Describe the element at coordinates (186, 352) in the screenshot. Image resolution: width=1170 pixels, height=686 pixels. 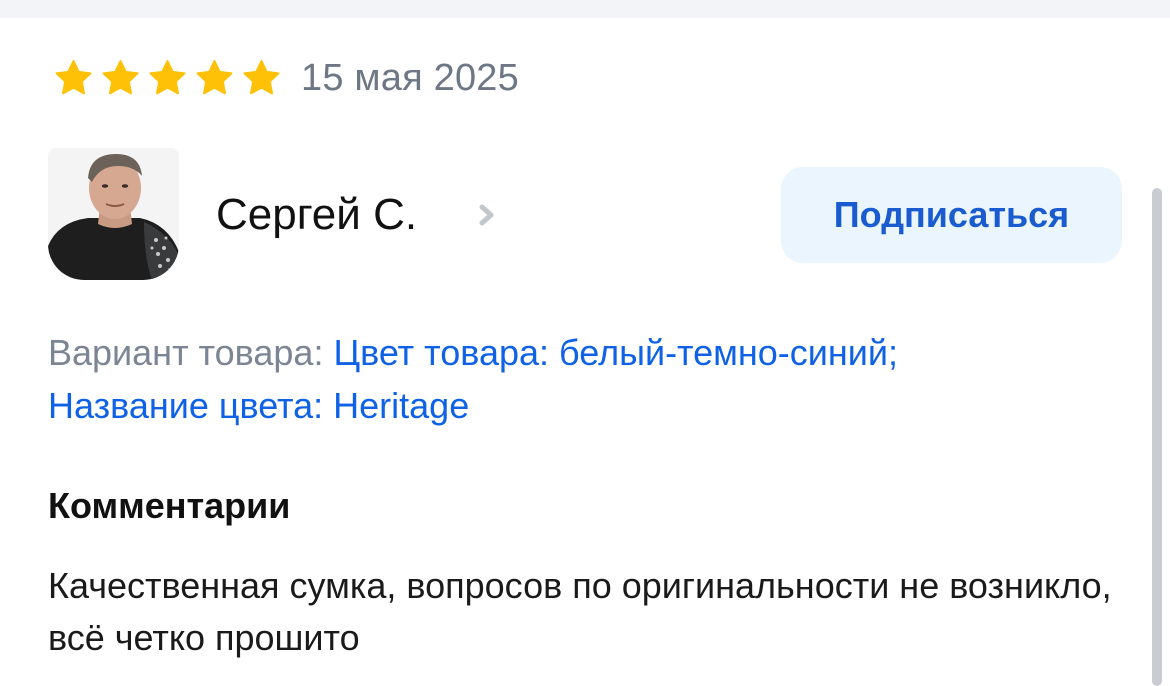
I see `variant-label: Вариант товара:` at that location.